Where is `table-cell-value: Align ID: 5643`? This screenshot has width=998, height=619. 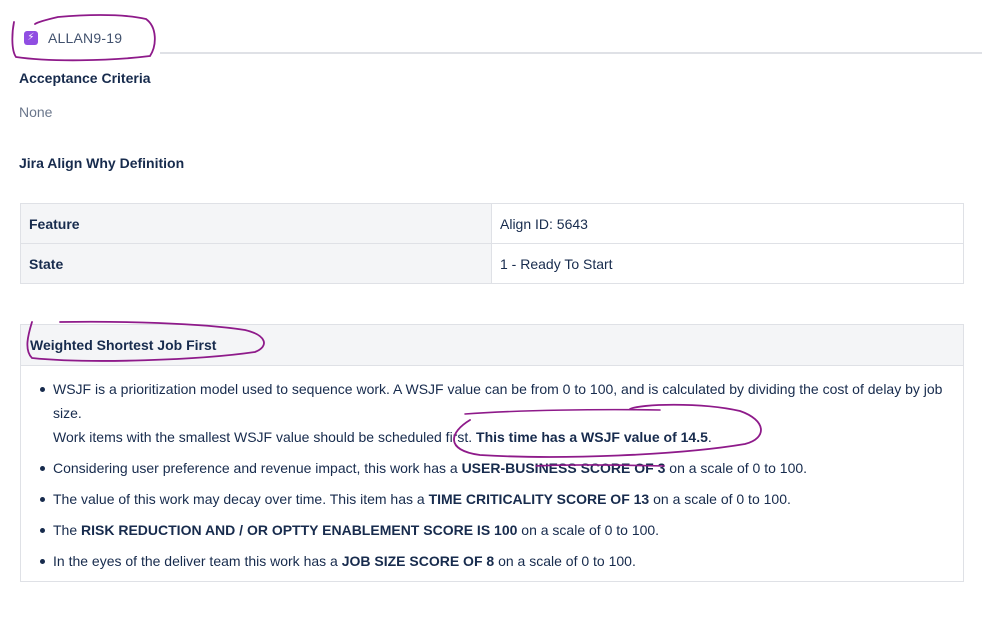 table-cell-value: Align ID: 5643 is located at coordinates (727, 223).